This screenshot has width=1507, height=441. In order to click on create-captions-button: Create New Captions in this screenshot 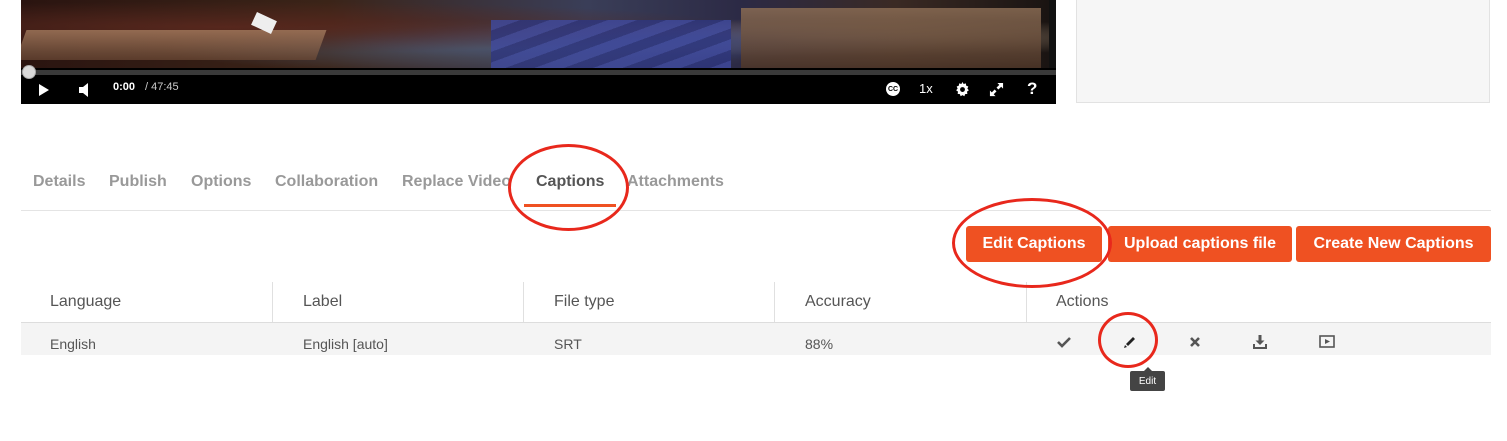, I will do `click(1393, 244)`.